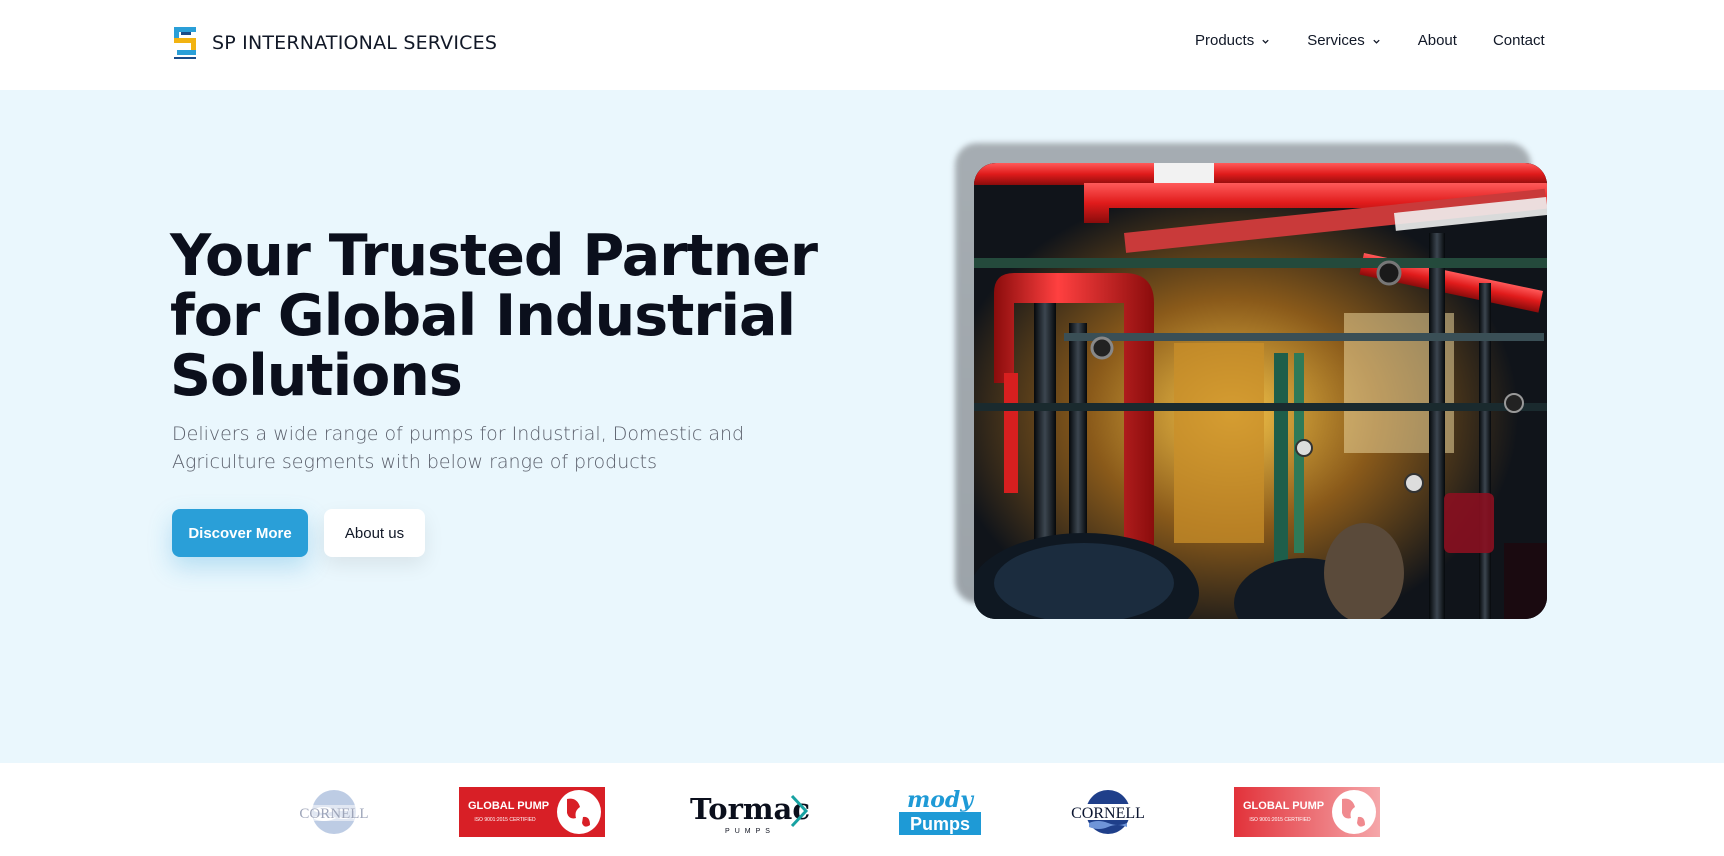 Image resolution: width=1724 pixels, height=856 pixels. Describe the element at coordinates (1336, 40) in the screenshot. I see `nav-services-label: Services` at that location.